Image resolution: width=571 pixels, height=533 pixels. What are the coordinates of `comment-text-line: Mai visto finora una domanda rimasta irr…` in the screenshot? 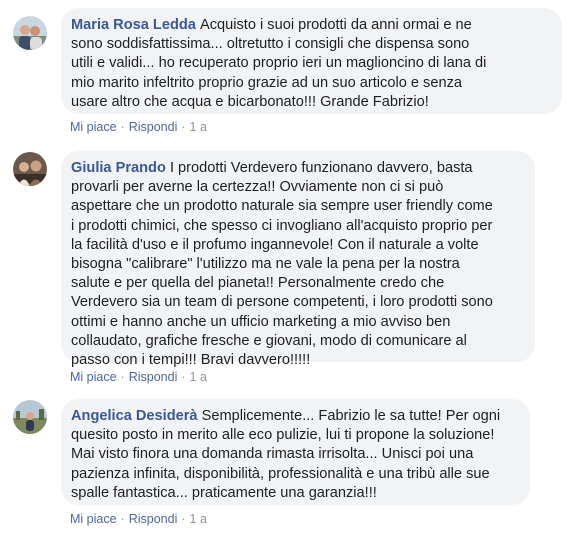 It's located at (272, 454).